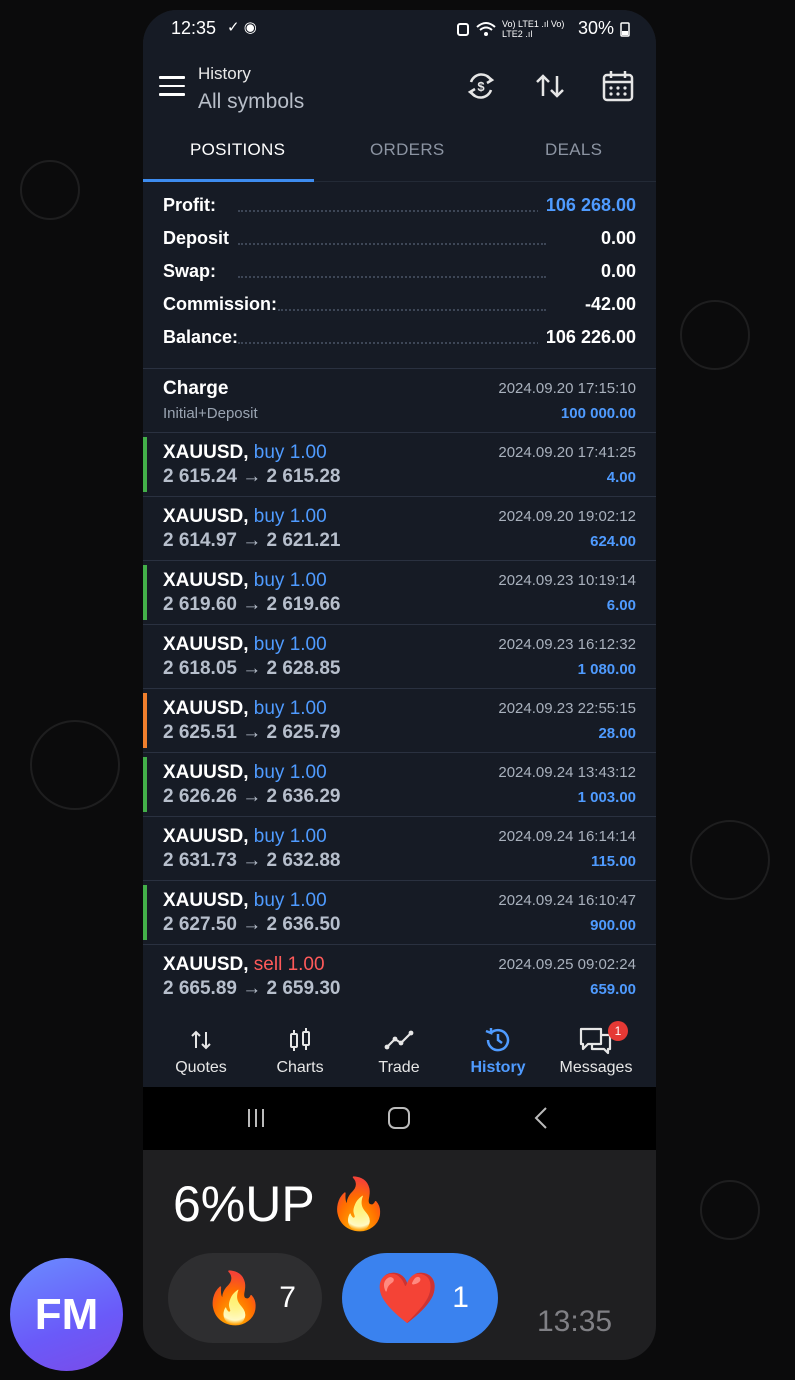 This screenshot has width=795, height=1380. Describe the element at coordinates (252, 860) in the screenshot. I see `trade-prices: 2 631.73 → 2 632.88` at that location.